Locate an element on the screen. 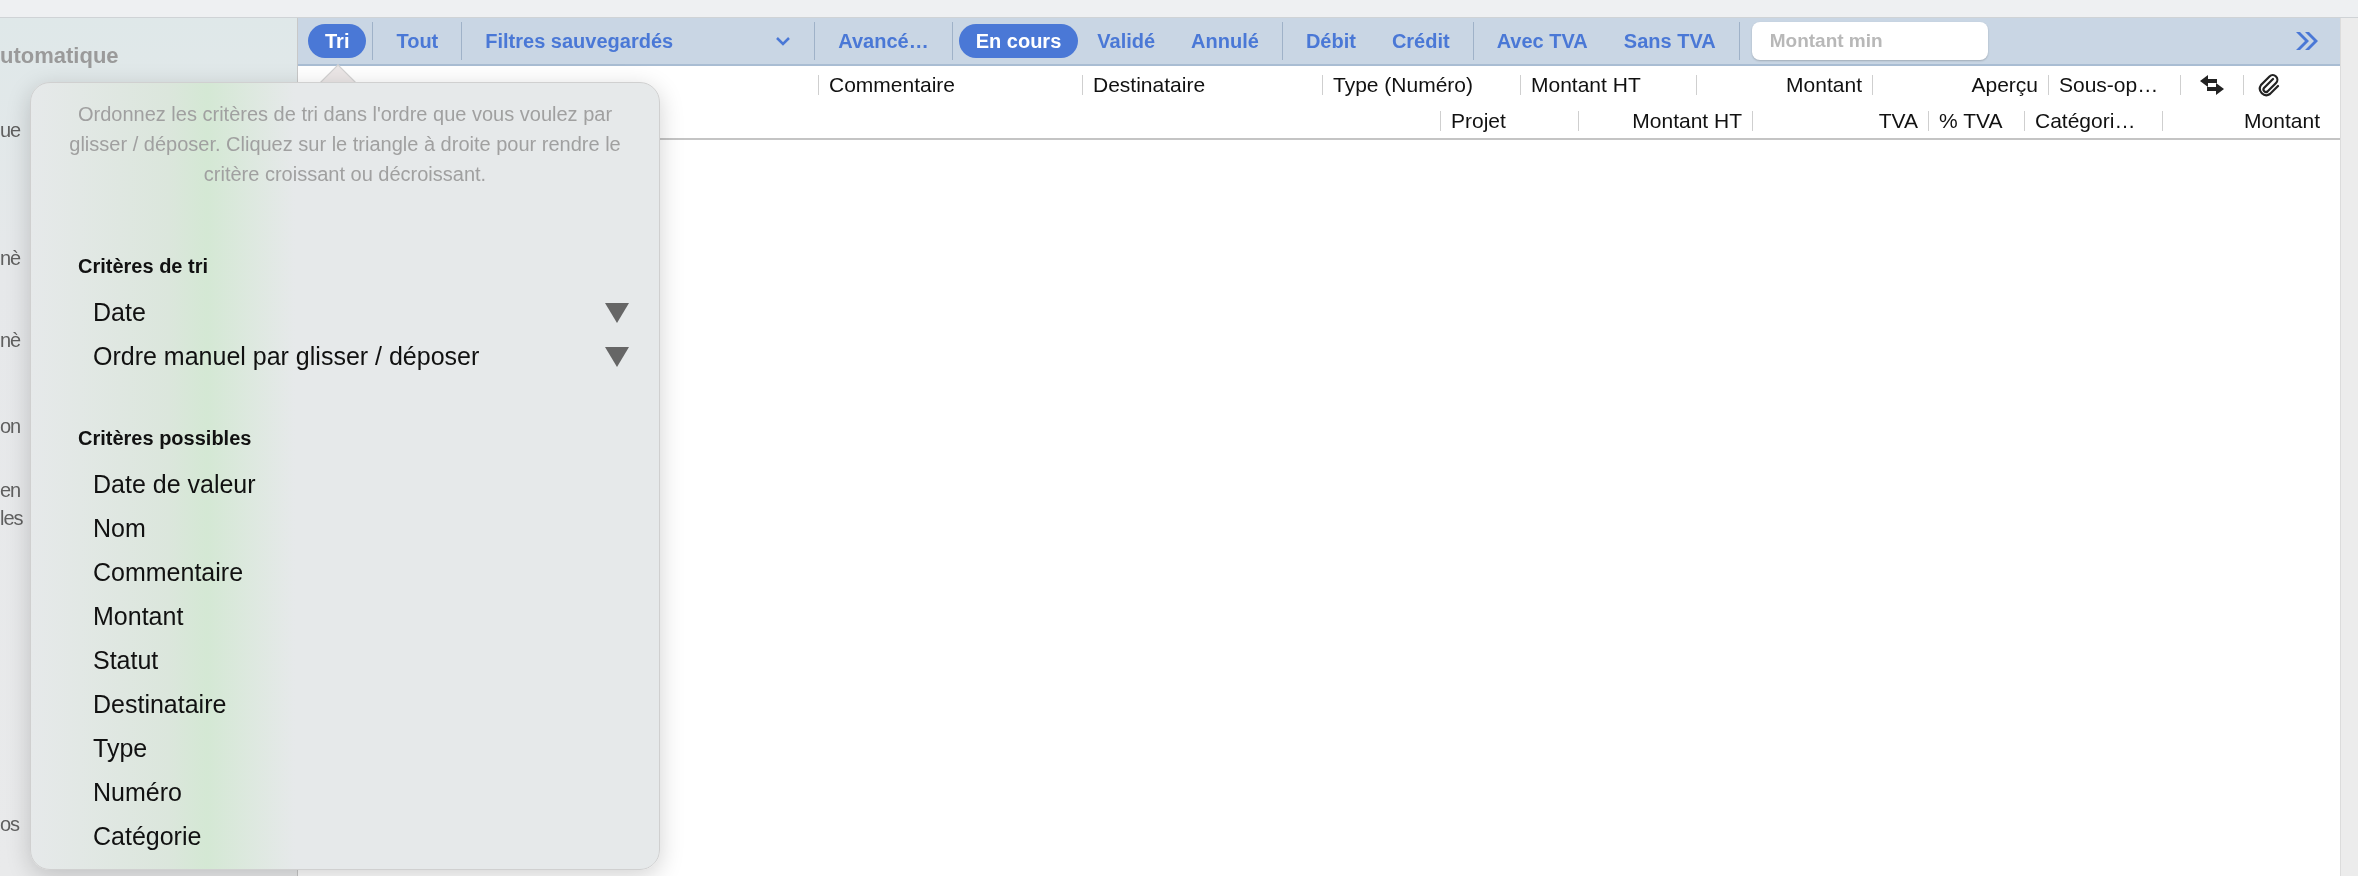 This screenshot has height=876, width=2358. column-header: TVA is located at coordinates (1898, 121).